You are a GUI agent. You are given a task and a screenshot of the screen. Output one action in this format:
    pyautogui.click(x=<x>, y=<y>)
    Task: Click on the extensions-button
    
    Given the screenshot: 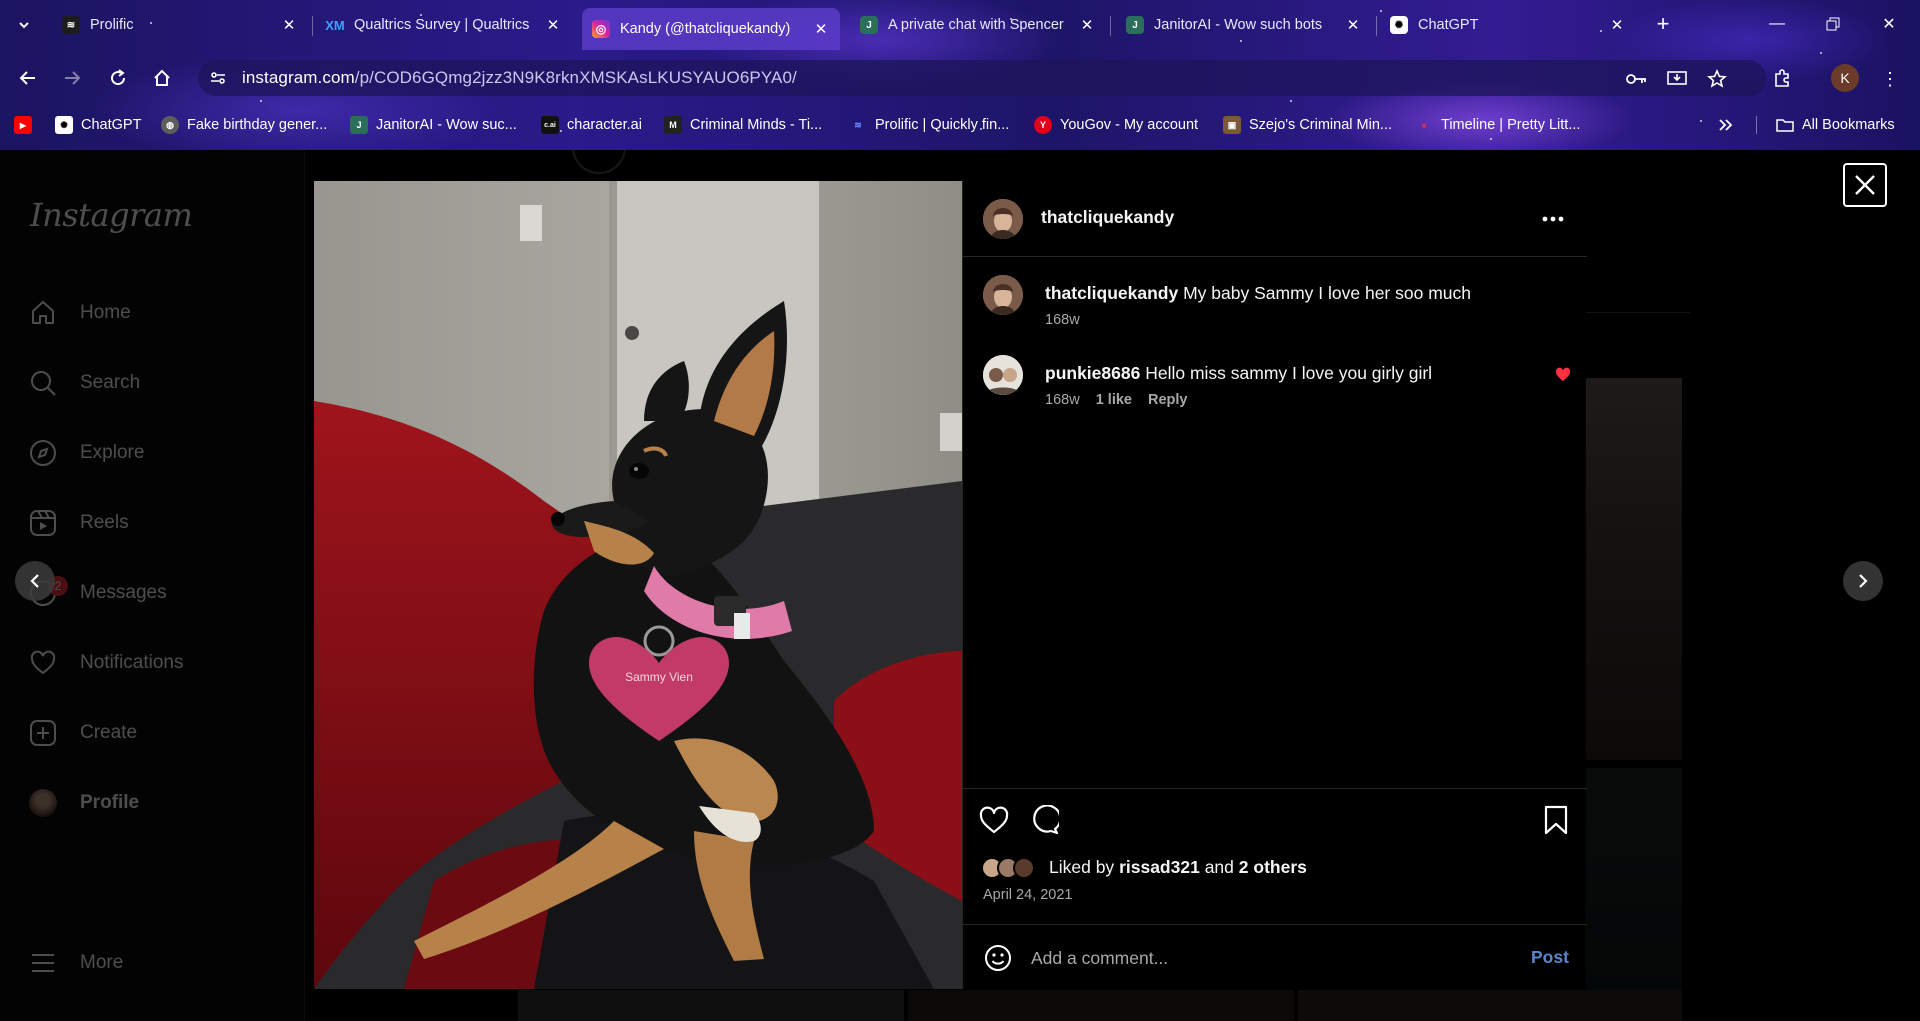 What is the action you would take?
    pyautogui.click(x=1782, y=78)
    